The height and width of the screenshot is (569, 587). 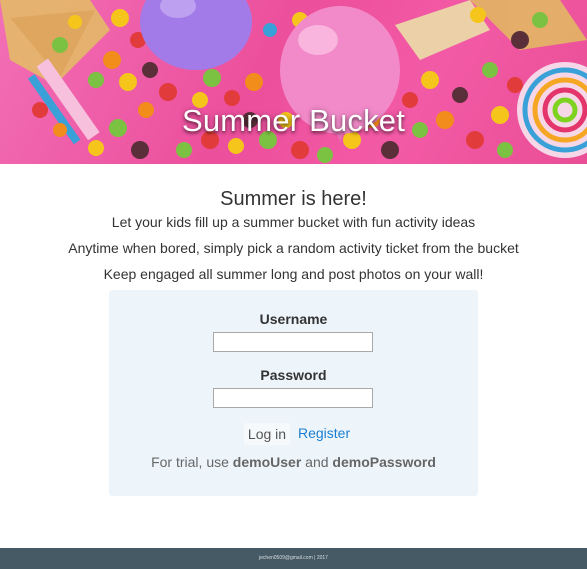 What do you see at coordinates (293, 319) in the screenshot?
I see `username-label: Username` at bounding box center [293, 319].